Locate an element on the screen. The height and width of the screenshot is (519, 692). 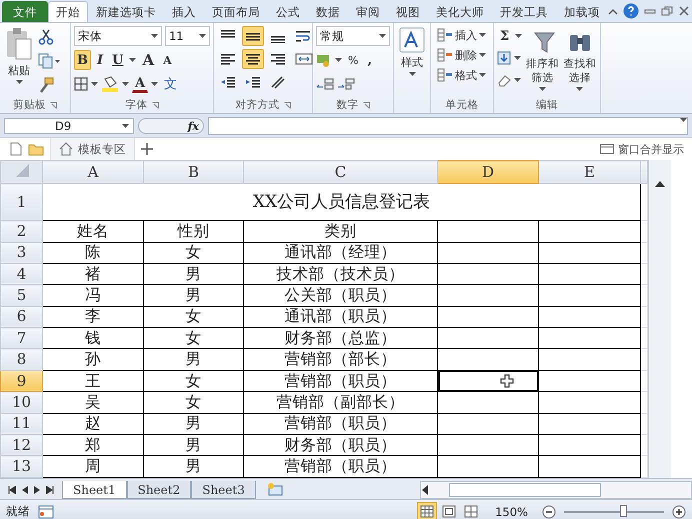
underline-button: U is located at coordinates (117, 60).